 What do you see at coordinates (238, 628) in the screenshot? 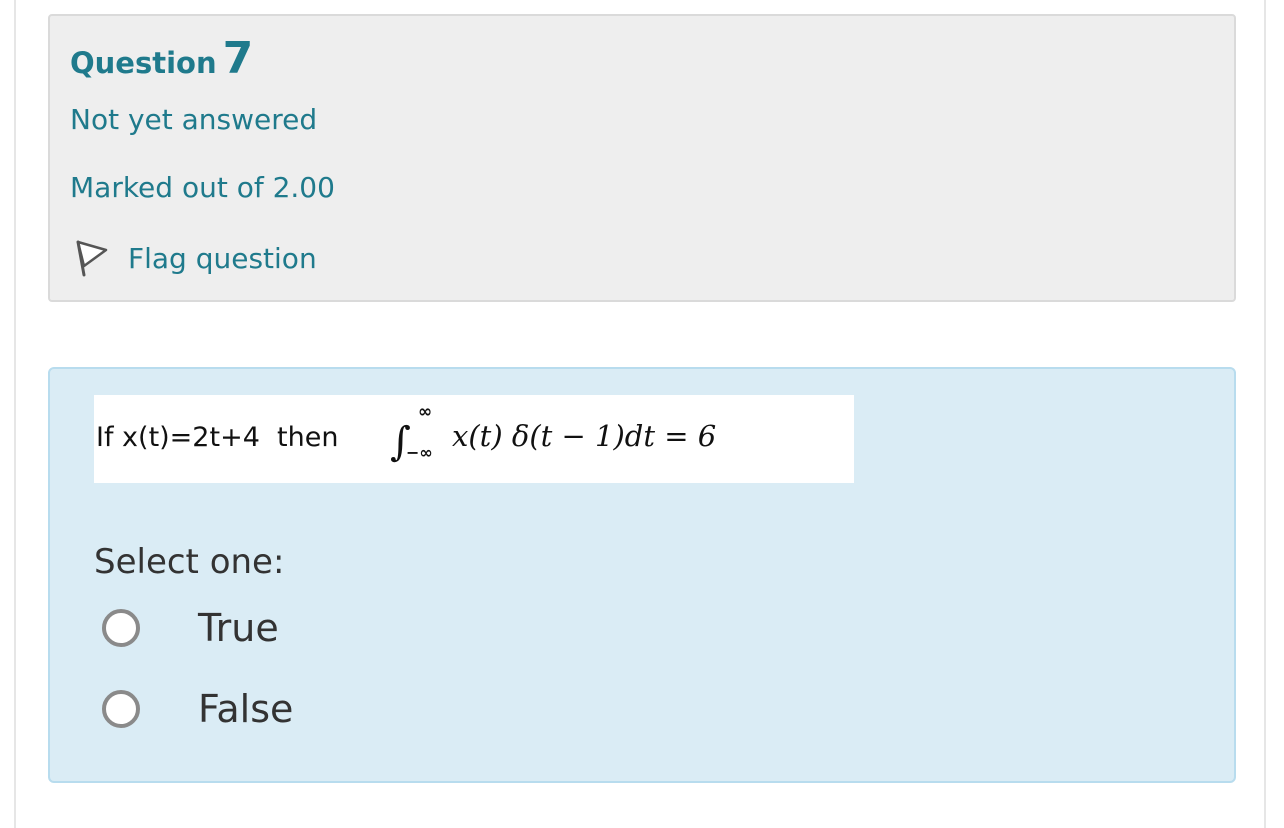
I see `option-true-label: True` at bounding box center [238, 628].